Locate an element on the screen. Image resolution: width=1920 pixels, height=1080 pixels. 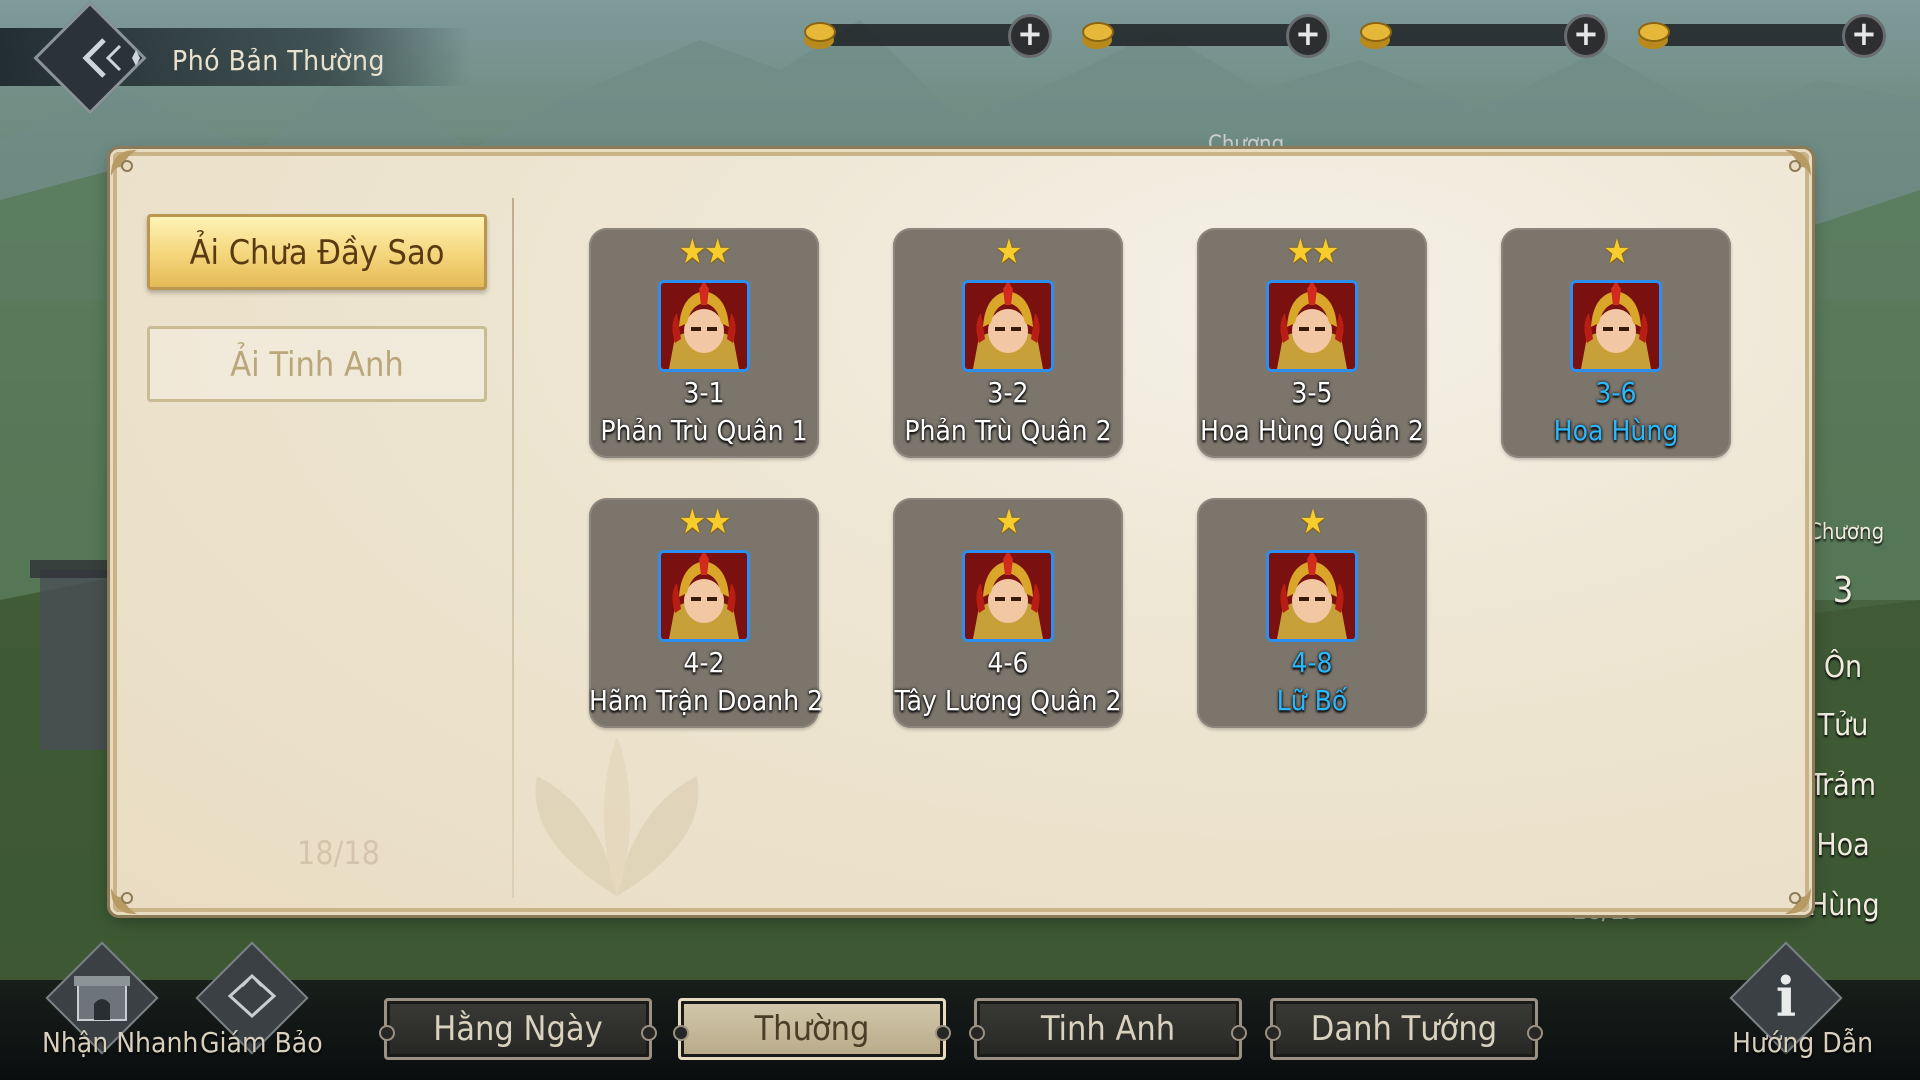
stage-name: Hoa Hùng is located at coordinates (1616, 430).